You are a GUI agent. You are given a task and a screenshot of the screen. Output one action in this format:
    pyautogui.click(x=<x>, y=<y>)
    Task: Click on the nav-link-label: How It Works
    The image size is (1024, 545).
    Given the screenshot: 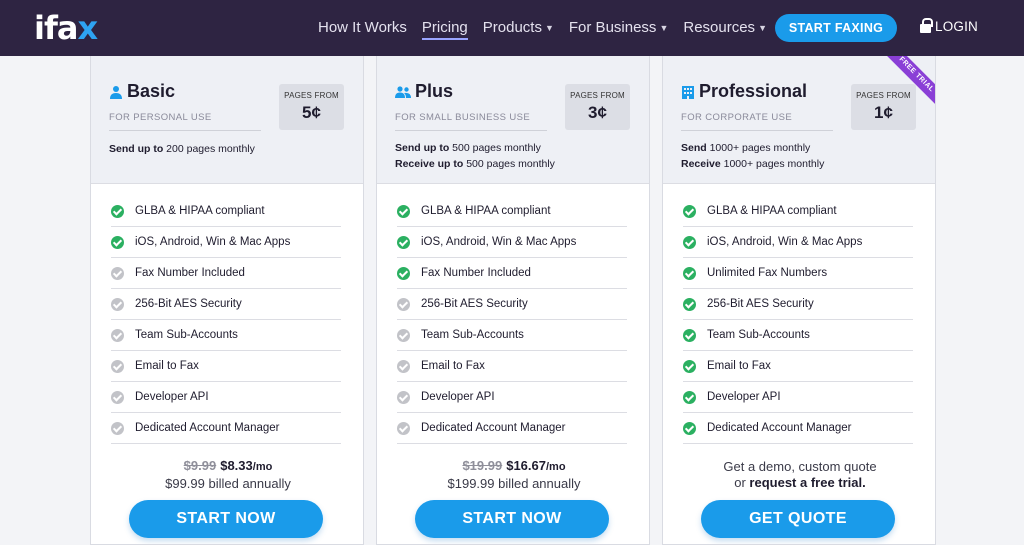 What is the action you would take?
    pyautogui.click(x=362, y=27)
    